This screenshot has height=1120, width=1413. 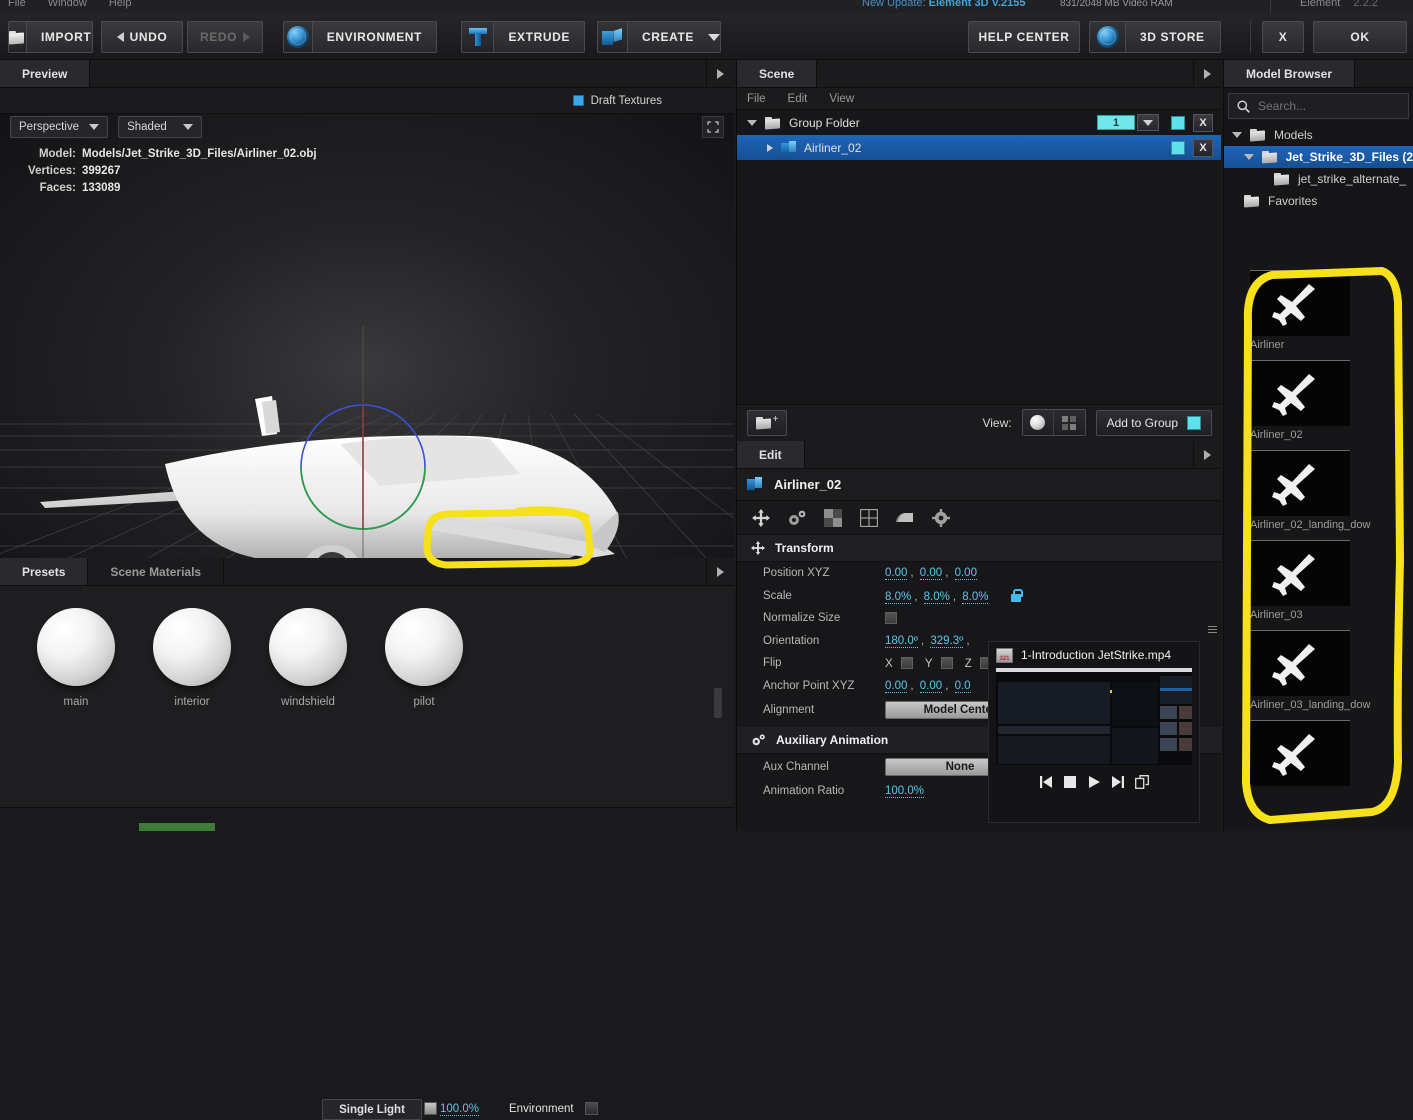 I want to click on video-next-button, so click(x=1118, y=782).